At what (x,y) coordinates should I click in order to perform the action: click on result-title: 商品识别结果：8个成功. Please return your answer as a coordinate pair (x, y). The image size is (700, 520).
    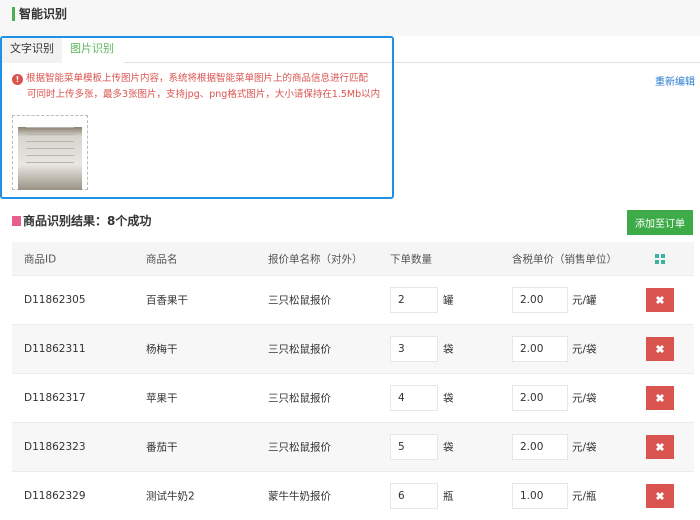
    Looking at the image, I should click on (81, 220).